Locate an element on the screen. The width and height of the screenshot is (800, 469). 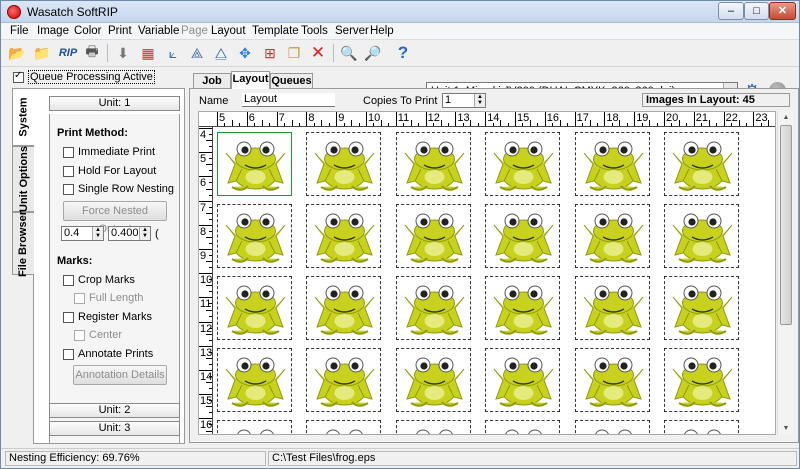
open-folder-icon: 📁 is located at coordinates (42, 53).